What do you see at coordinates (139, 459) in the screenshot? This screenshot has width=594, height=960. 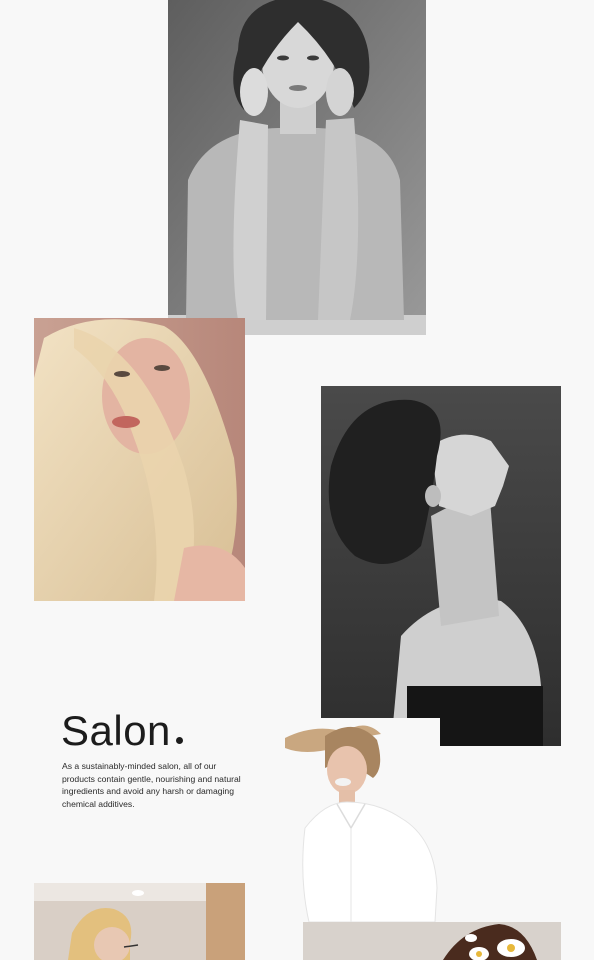 I see `blonde-hair-portrait-photo` at bounding box center [139, 459].